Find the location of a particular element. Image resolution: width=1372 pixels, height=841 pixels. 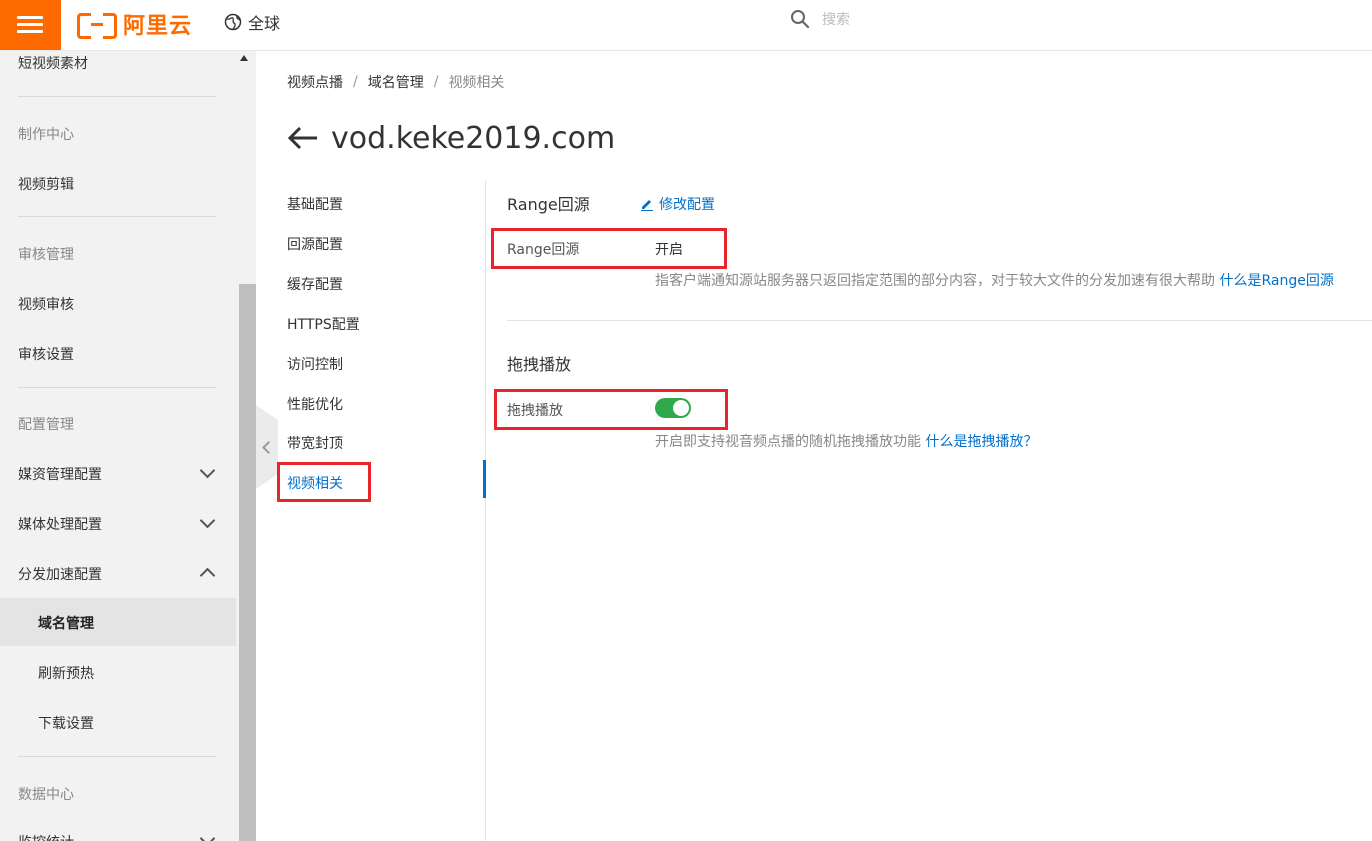

breadcrumb-current: 视频相关 is located at coordinates (476, 83).